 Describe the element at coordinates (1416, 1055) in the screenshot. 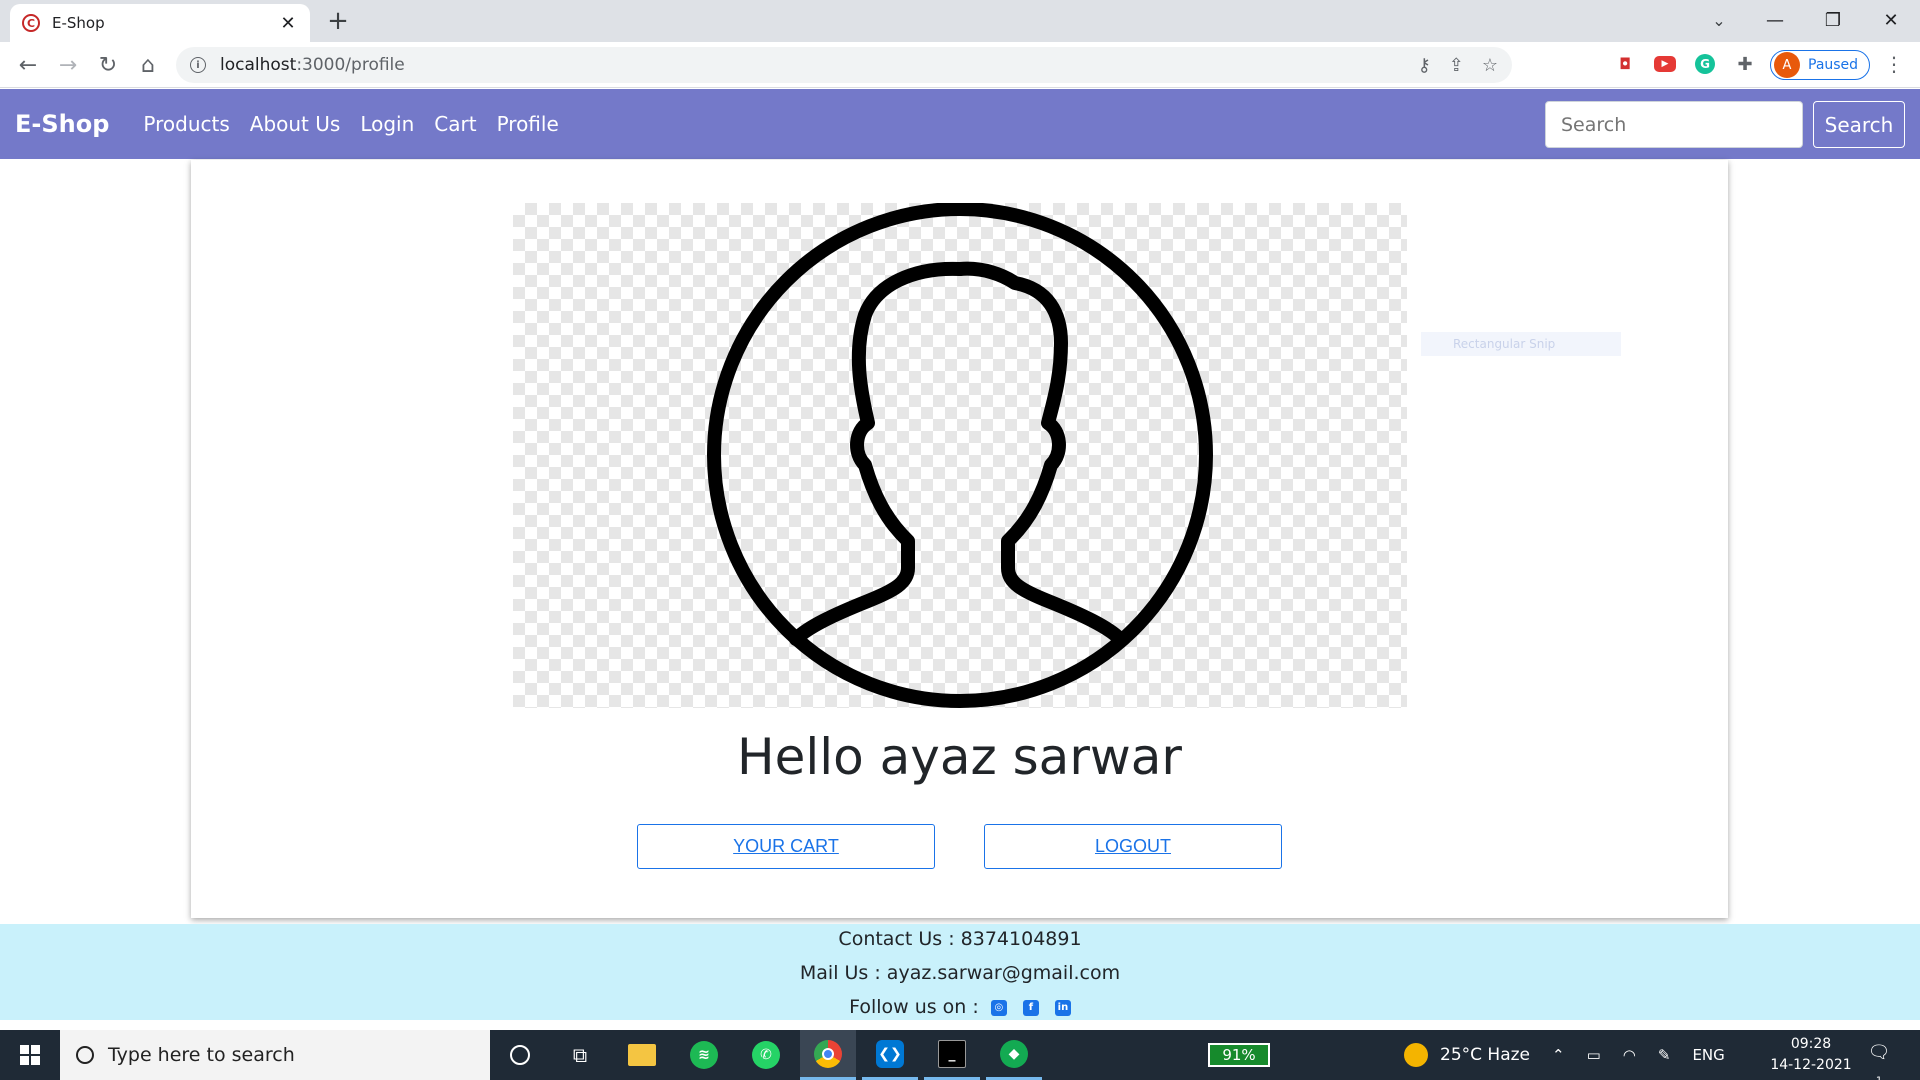

I see `weather-sun-icon` at that location.